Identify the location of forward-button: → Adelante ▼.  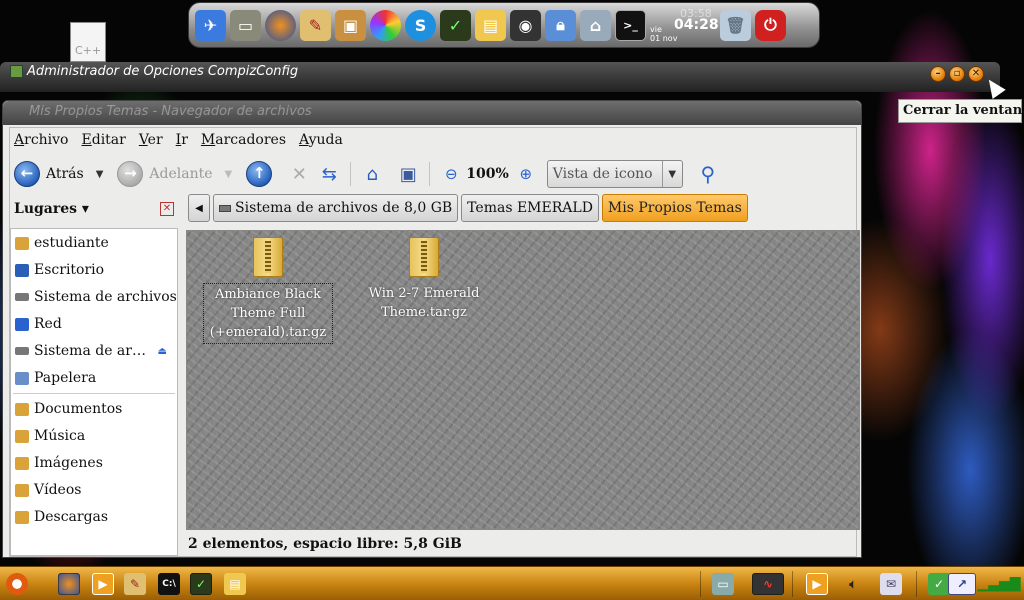
(174, 174).